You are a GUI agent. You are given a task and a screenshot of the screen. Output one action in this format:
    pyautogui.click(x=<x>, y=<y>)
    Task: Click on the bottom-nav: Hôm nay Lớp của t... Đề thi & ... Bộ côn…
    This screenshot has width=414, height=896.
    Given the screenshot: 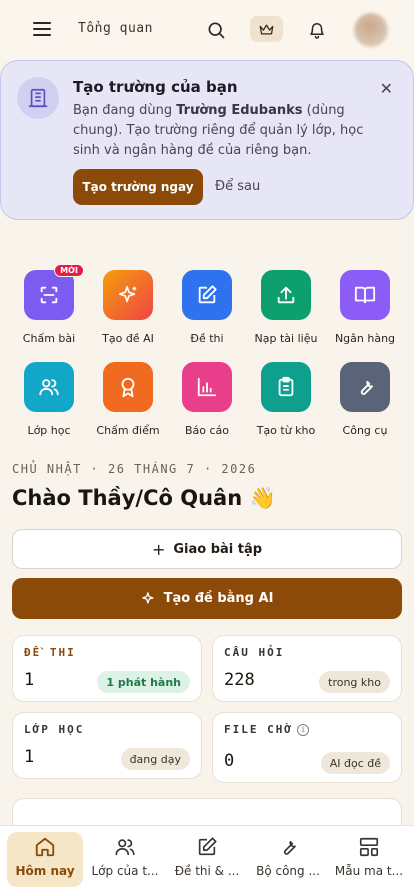 What is the action you would take?
    pyautogui.click(x=207, y=860)
    